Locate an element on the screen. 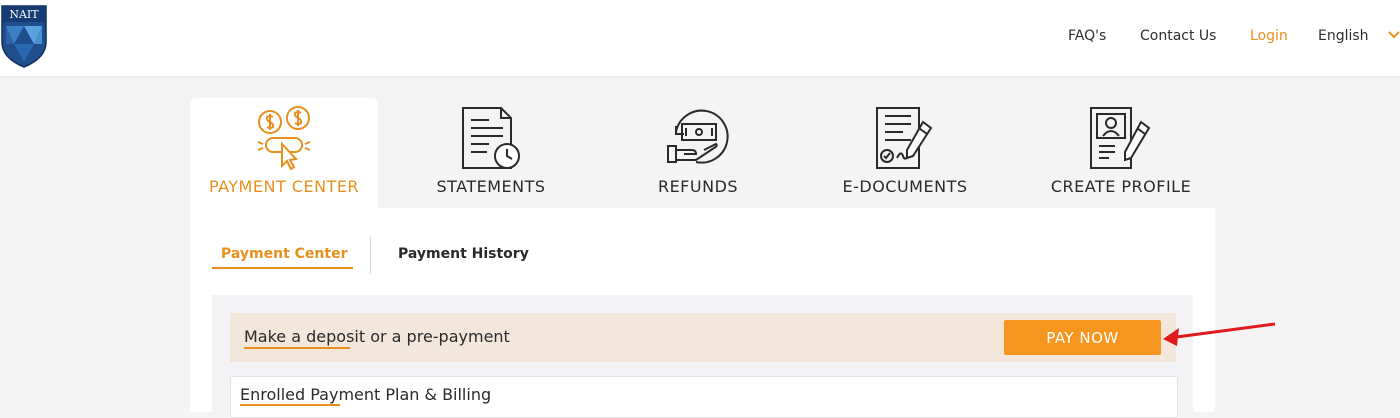  pay-now-button: PAY NOW is located at coordinates (1082, 337).